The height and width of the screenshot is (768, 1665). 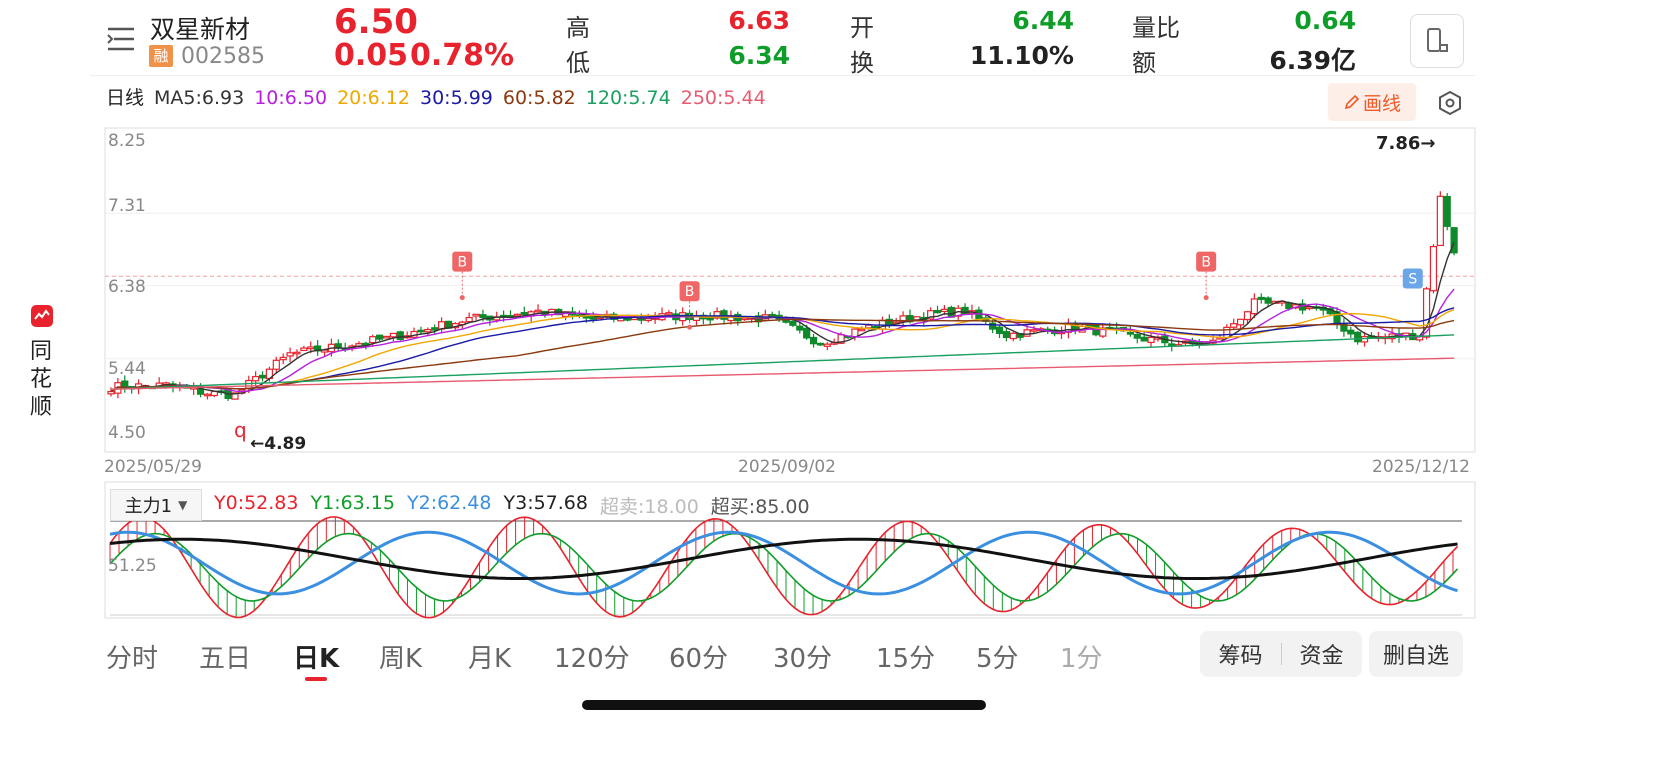 What do you see at coordinates (905, 656) in the screenshot?
I see `tab-15min: 15分` at bounding box center [905, 656].